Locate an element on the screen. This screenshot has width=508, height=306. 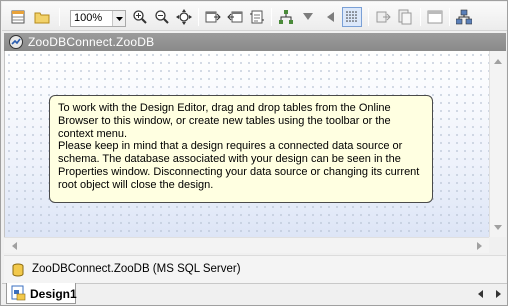
tab-design1: Design1 is located at coordinates (41, 293).